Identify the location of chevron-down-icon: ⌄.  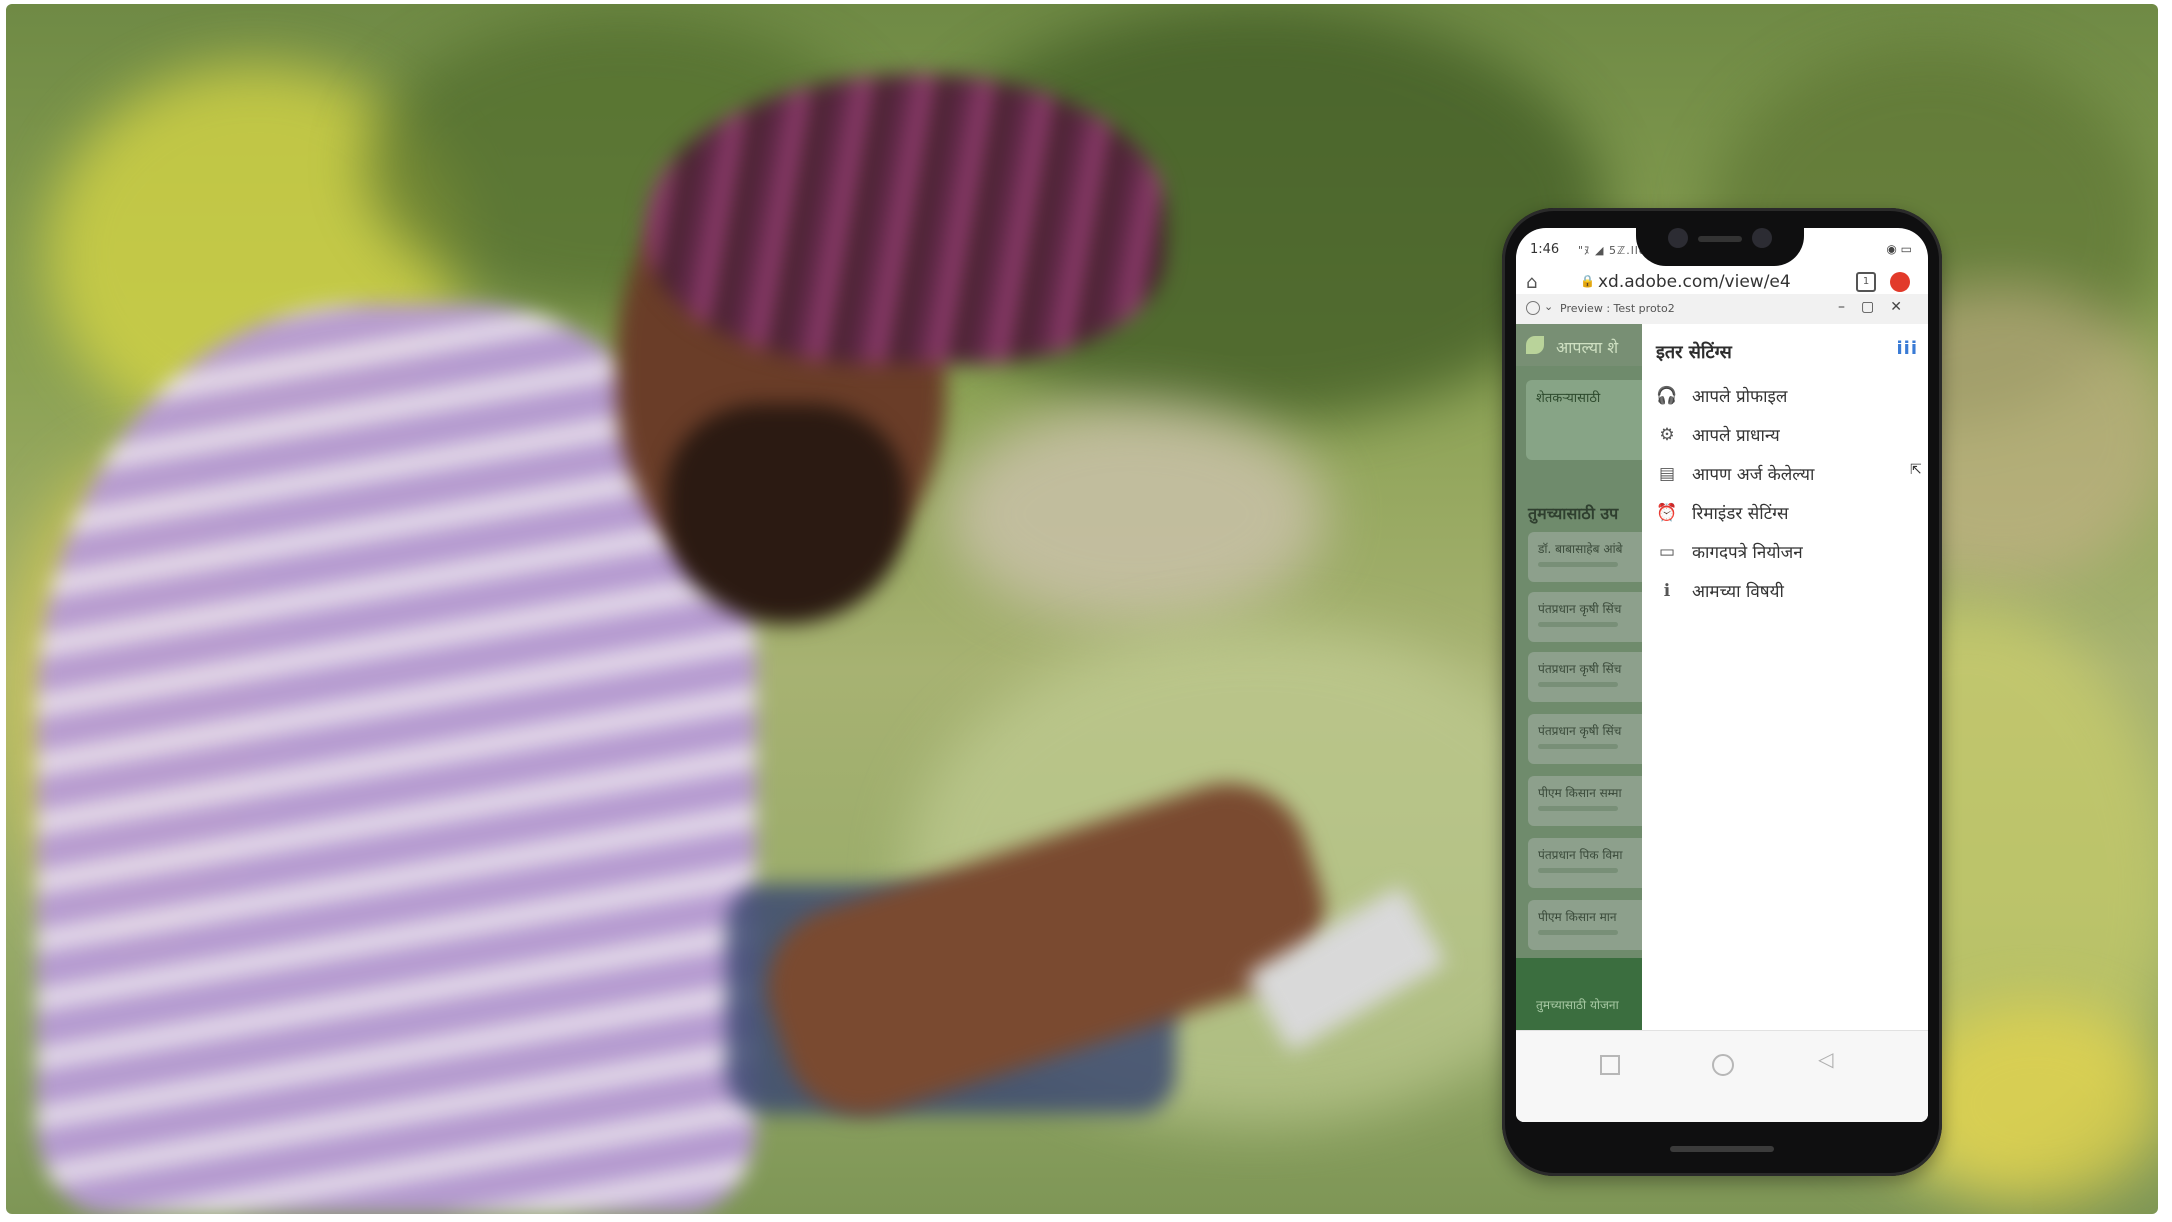
(1548, 306).